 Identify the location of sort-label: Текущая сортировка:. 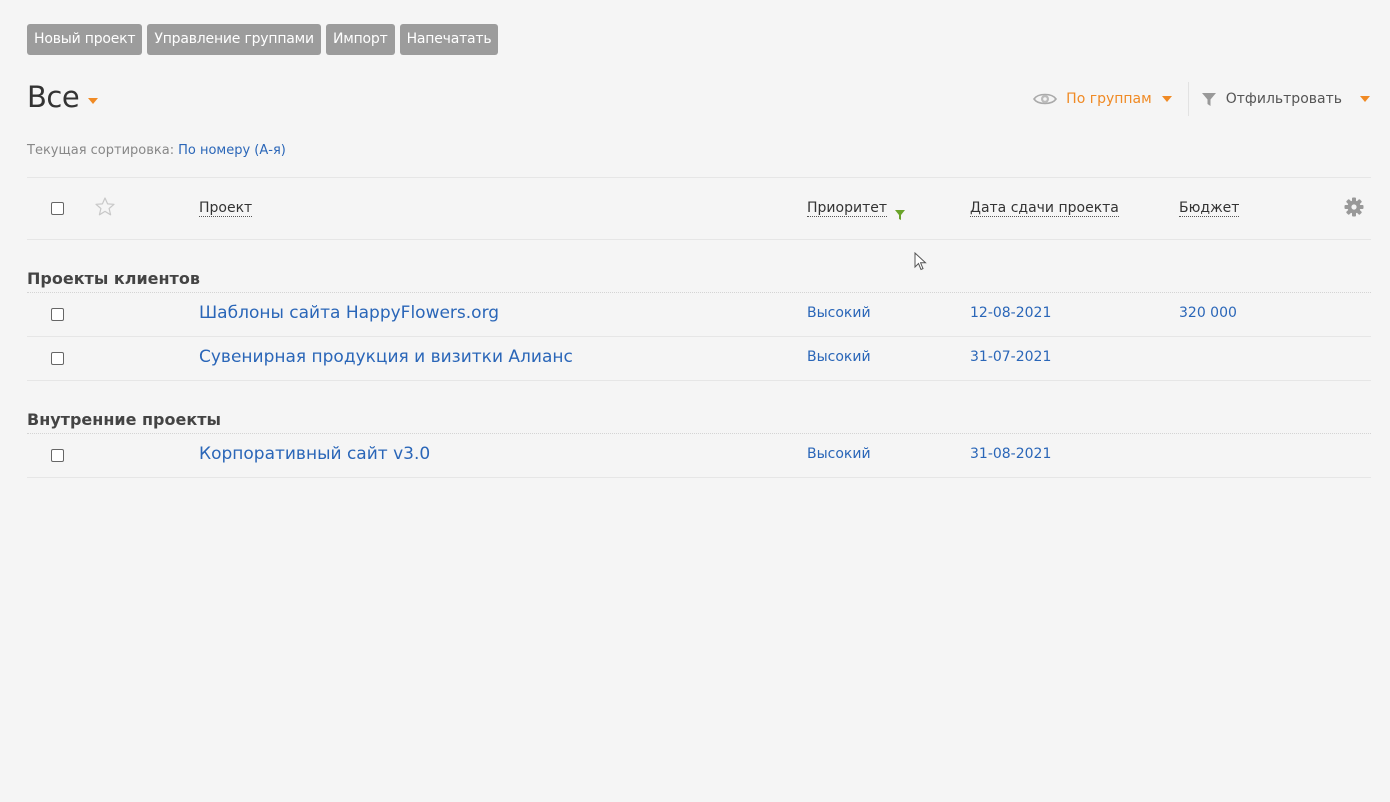
(101, 150).